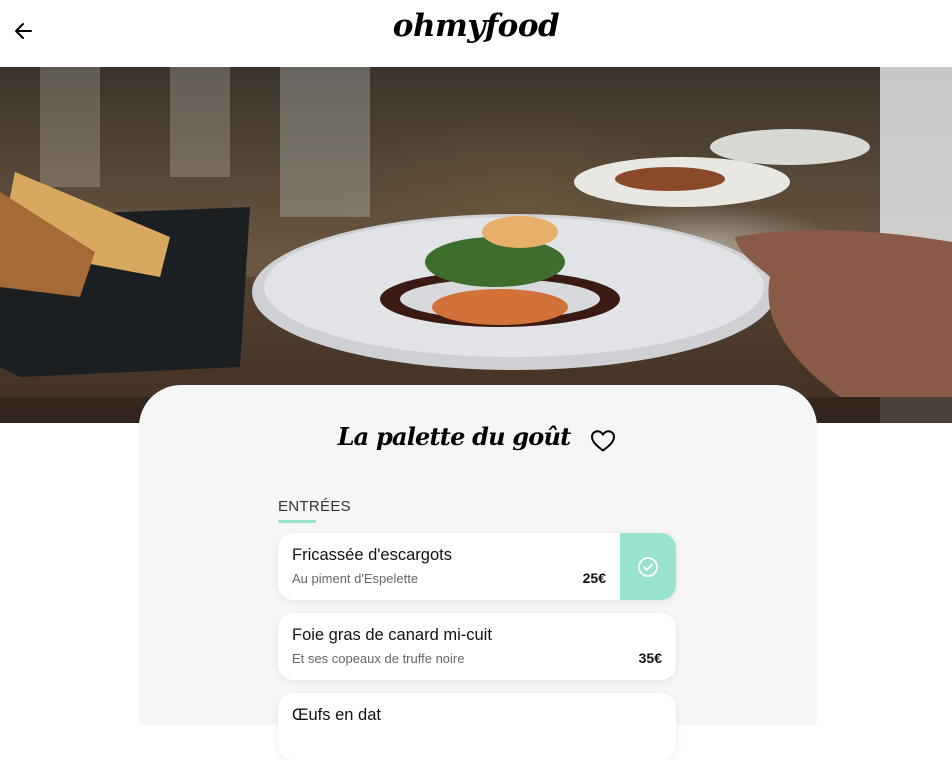 The width and height of the screenshot is (952, 760). I want to click on favorite-button, so click(603, 441).